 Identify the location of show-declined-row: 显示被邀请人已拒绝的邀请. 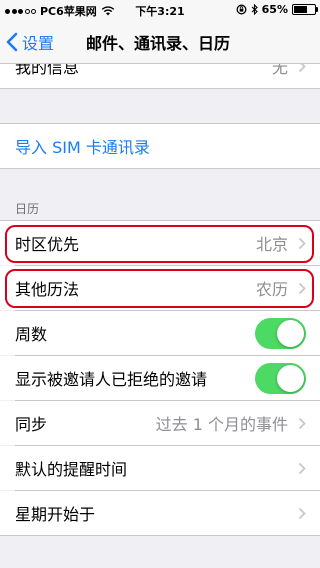
(160, 378).